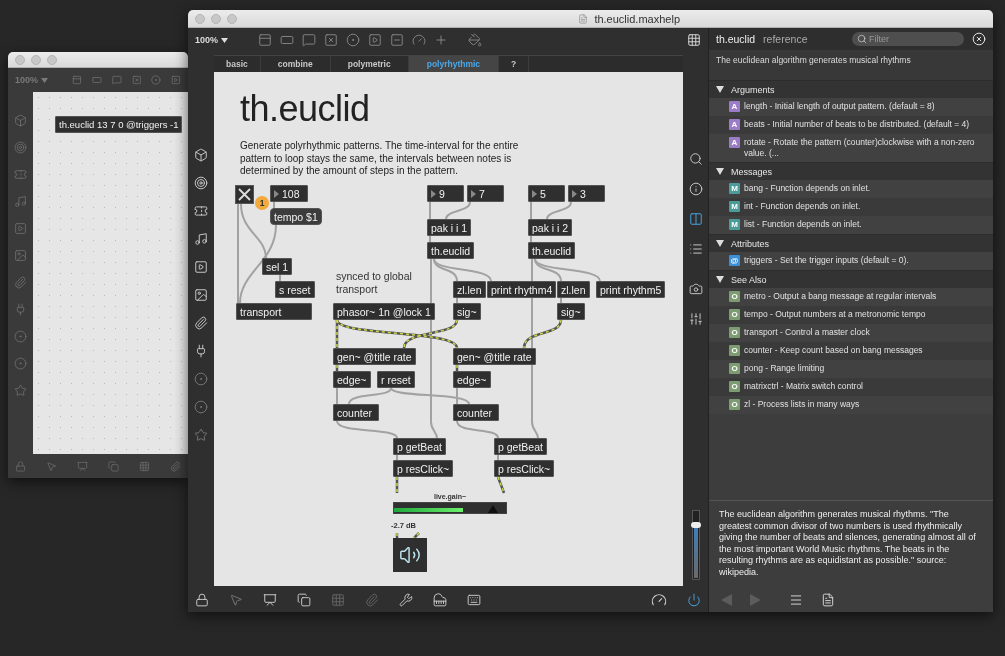  I want to click on paint-bucket-icon, so click(475, 40).